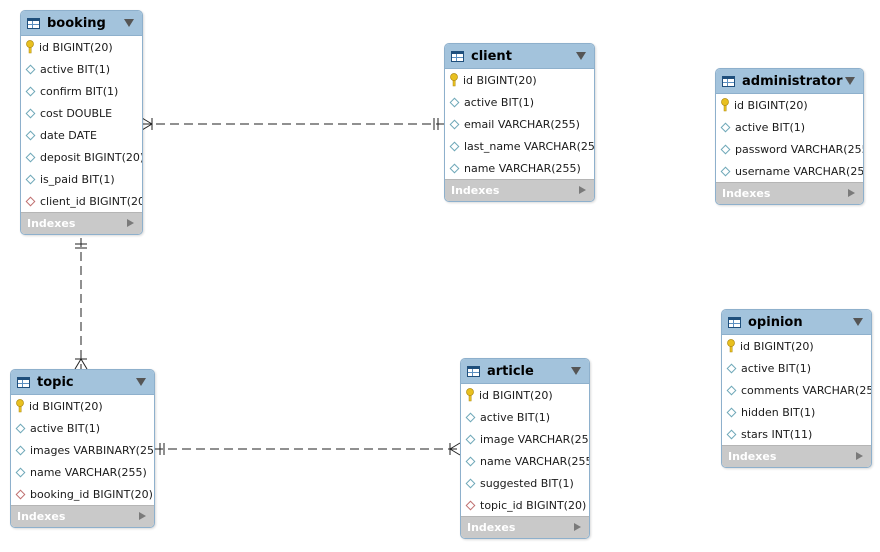 The image size is (880, 552). Describe the element at coordinates (525, 483) in the screenshot. I see `column-row: suggested BIT(1)` at that location.